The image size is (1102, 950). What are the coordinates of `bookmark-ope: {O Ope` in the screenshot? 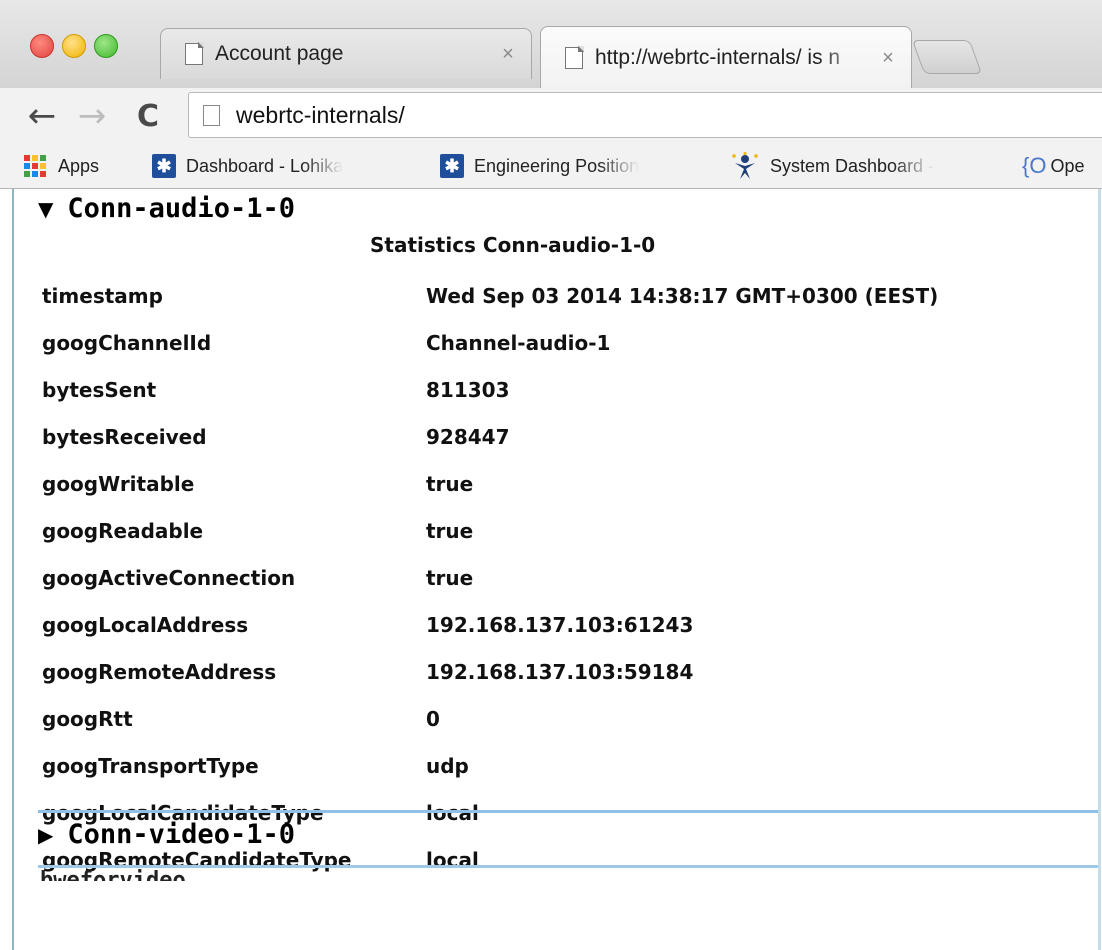 It's located at (1053, 166).